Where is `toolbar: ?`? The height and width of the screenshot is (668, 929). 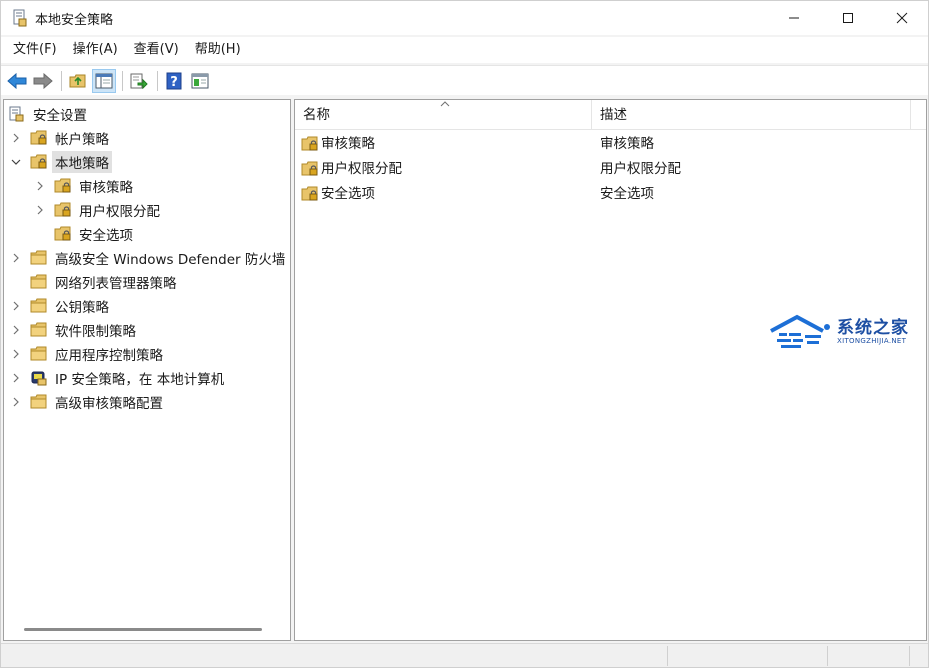
toolbar: ? is located at coordinates (464, 80).